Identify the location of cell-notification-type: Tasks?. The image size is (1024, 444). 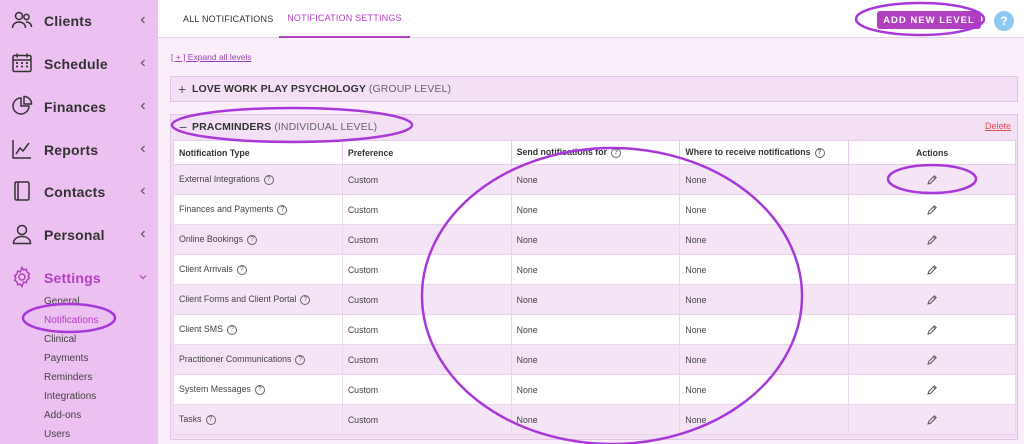
(258, 419).